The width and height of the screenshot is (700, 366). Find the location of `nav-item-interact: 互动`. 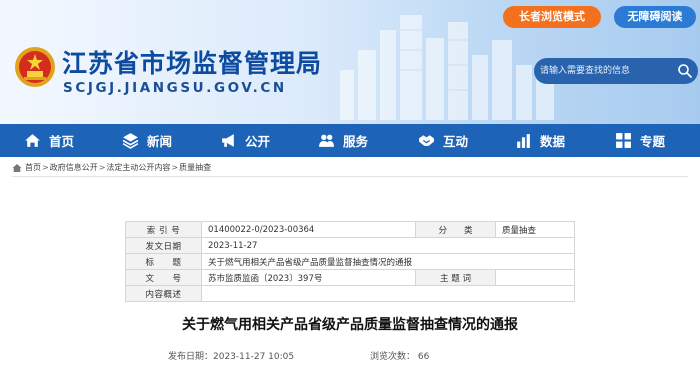

nav-item-interact: 互动 is located at coordinates (443, 140).